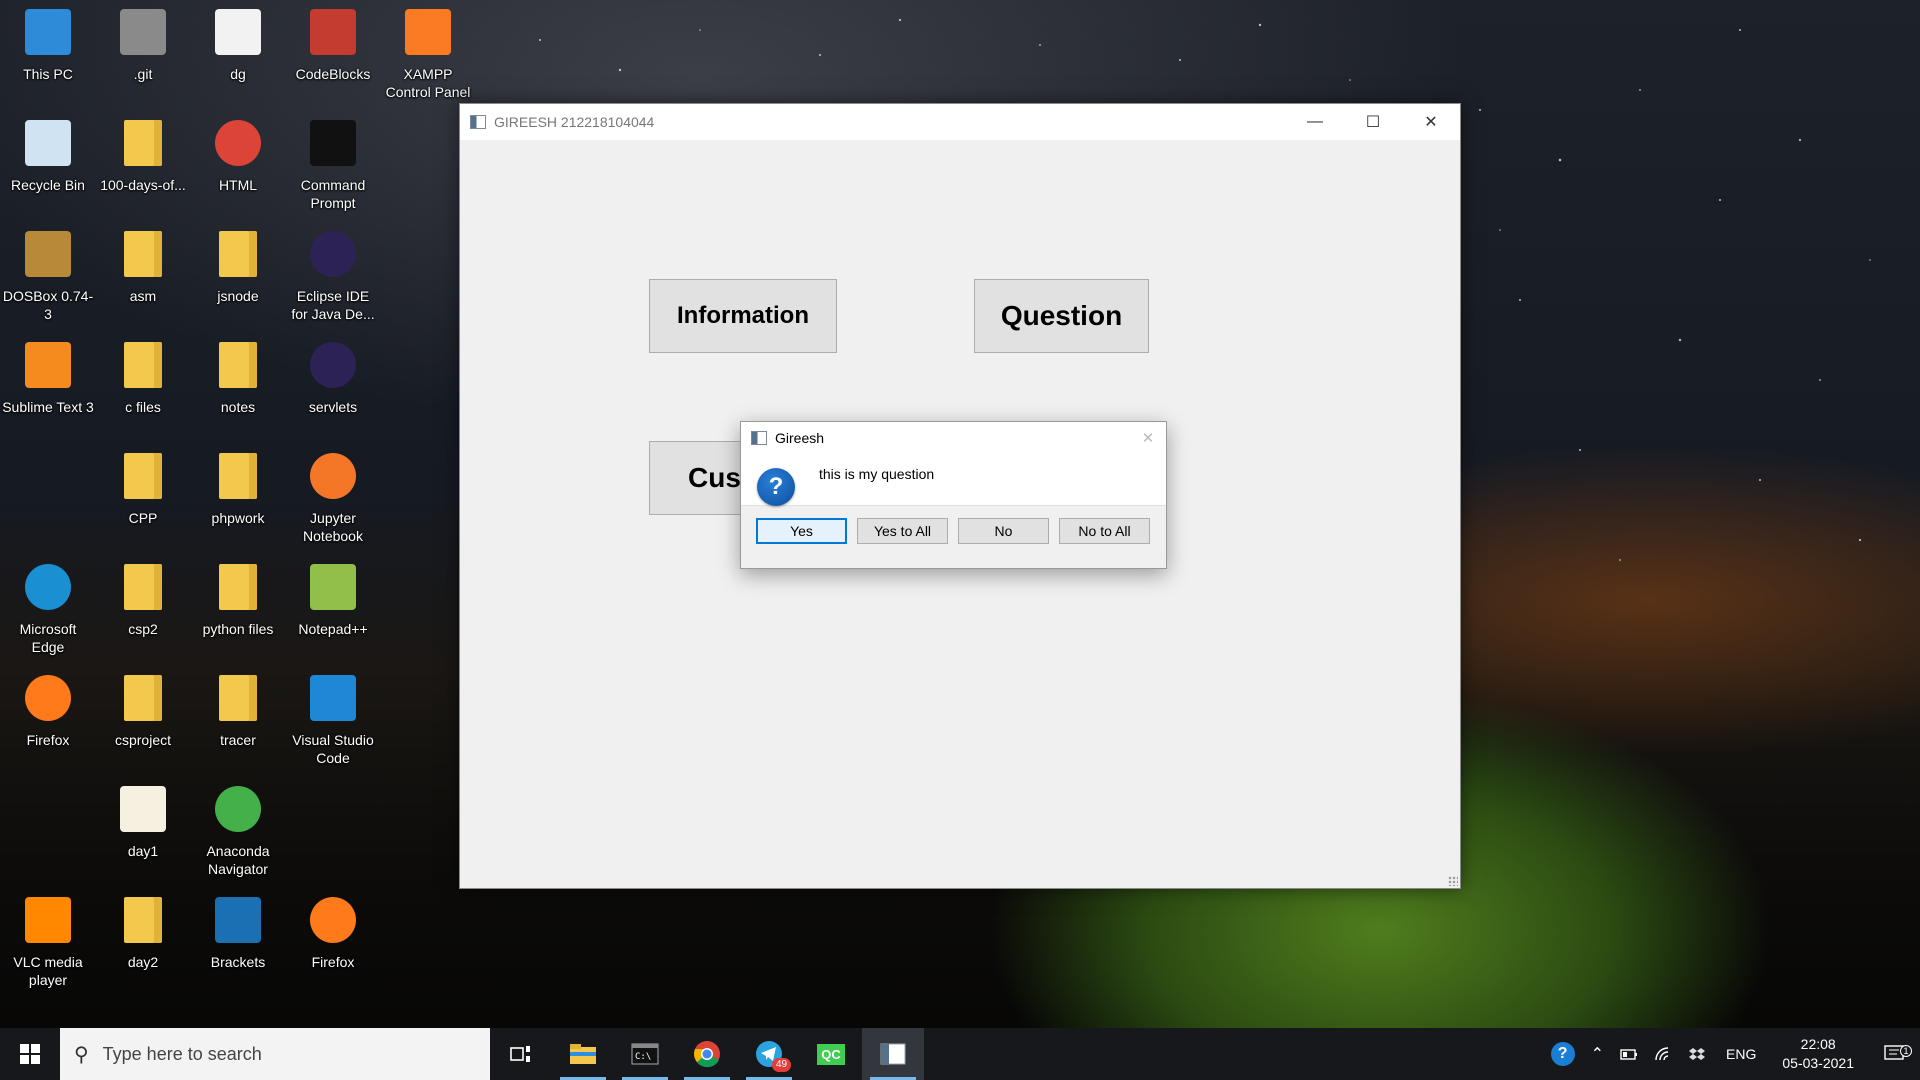  I want to click on clock: 22:08 05-03-2021, so click(1818, 1054).